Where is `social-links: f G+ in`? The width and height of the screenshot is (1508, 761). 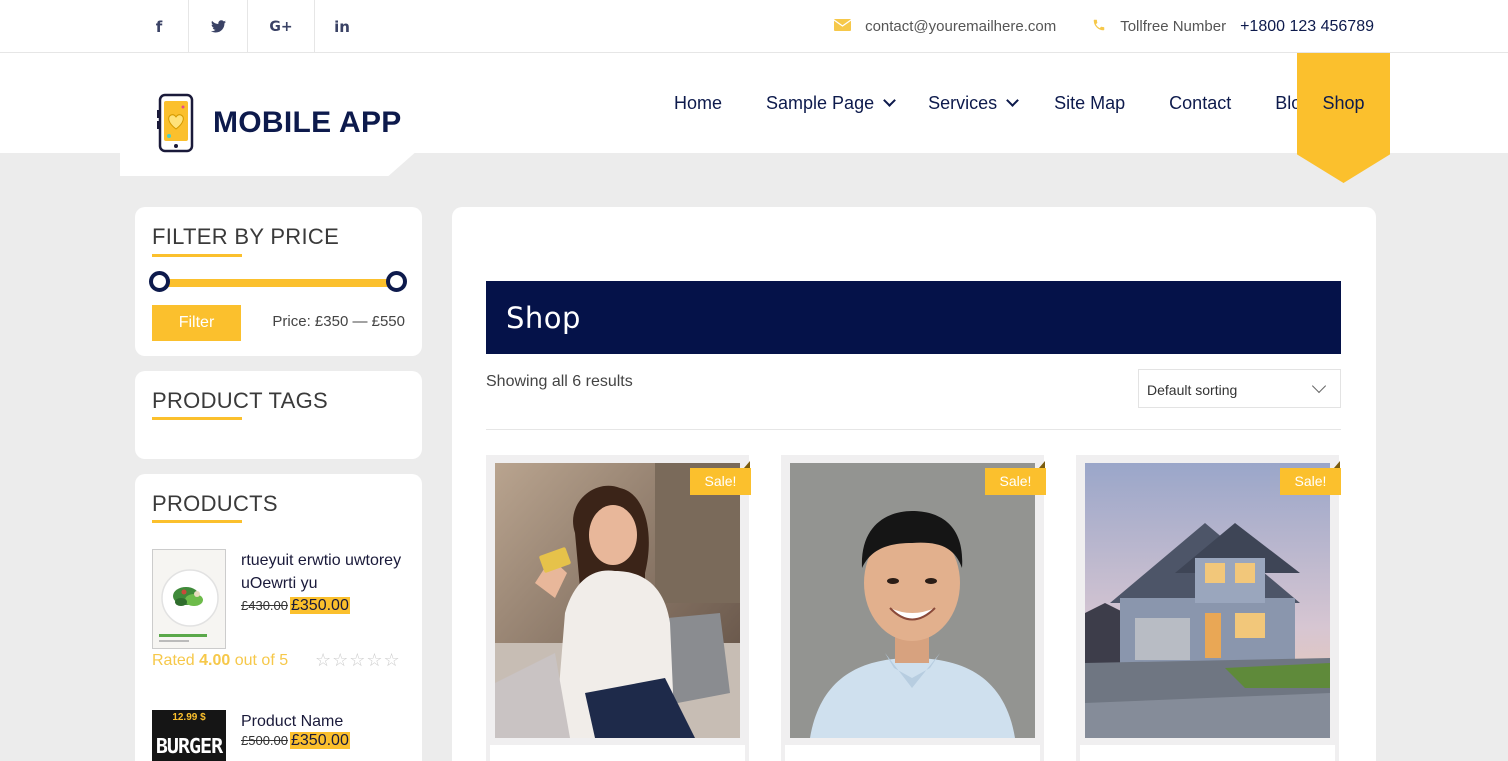
social-links: f G+ in is located at coordinates (249, 26).